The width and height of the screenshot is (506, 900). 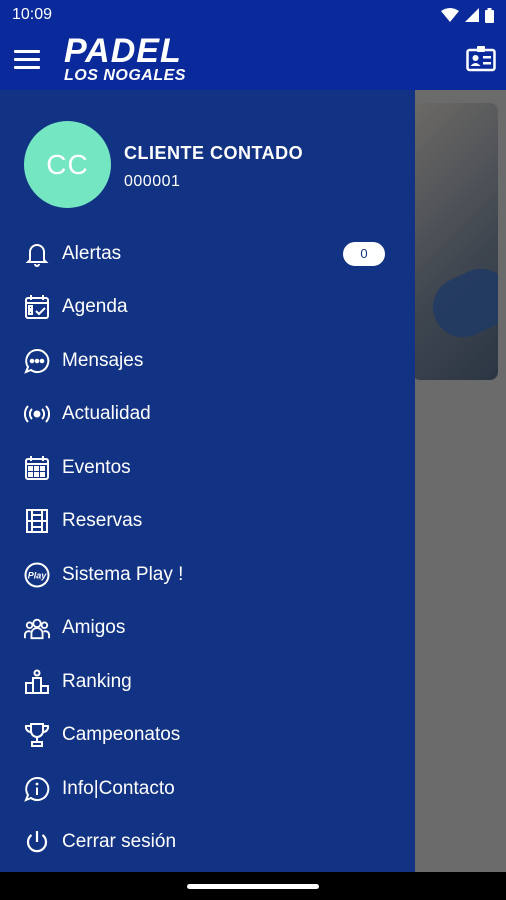 What do you see at coordinates (37, 789) in the screenshot?
I see `info-bubble-icon` at bounding box center [37, 789].